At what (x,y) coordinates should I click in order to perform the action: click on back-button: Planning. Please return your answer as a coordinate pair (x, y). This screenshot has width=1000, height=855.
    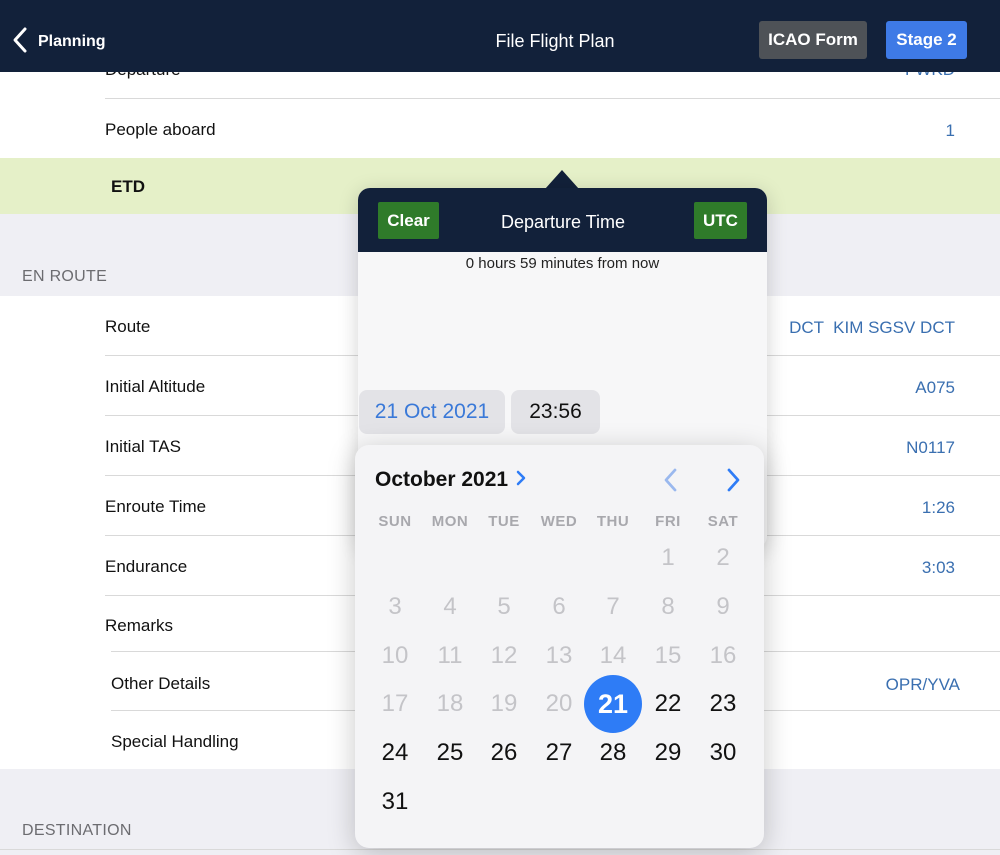
    Looking at the image, I should click on (59, 40).